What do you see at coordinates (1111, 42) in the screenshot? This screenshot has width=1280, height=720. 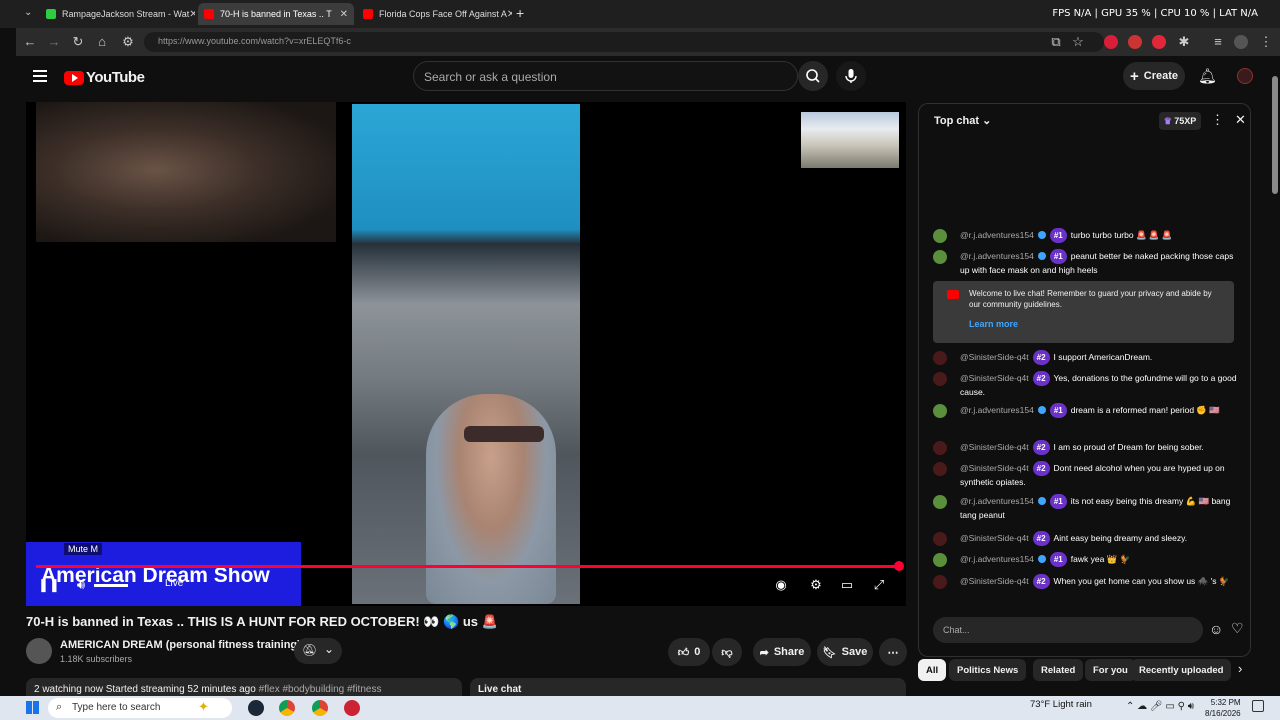 I see `extension-red-icon` at bounding box center [1111, 42].